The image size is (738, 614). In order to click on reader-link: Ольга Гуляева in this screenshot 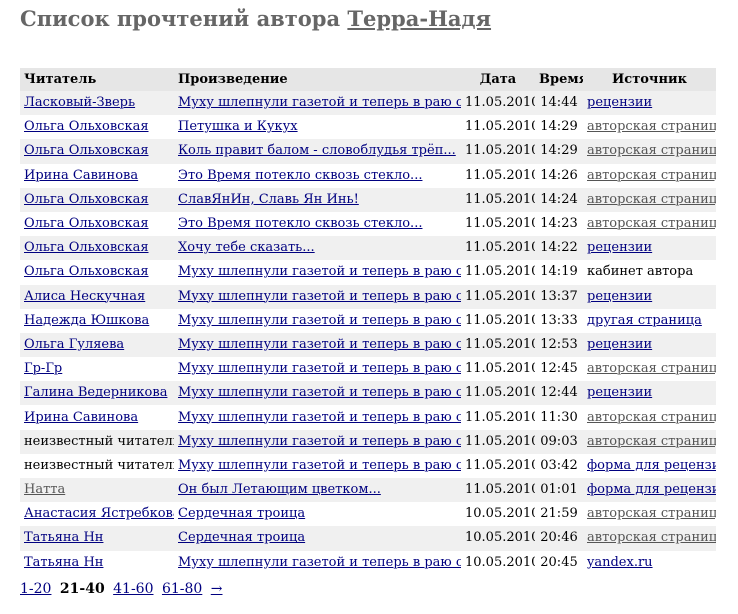, I will do `click(74, 344)`.